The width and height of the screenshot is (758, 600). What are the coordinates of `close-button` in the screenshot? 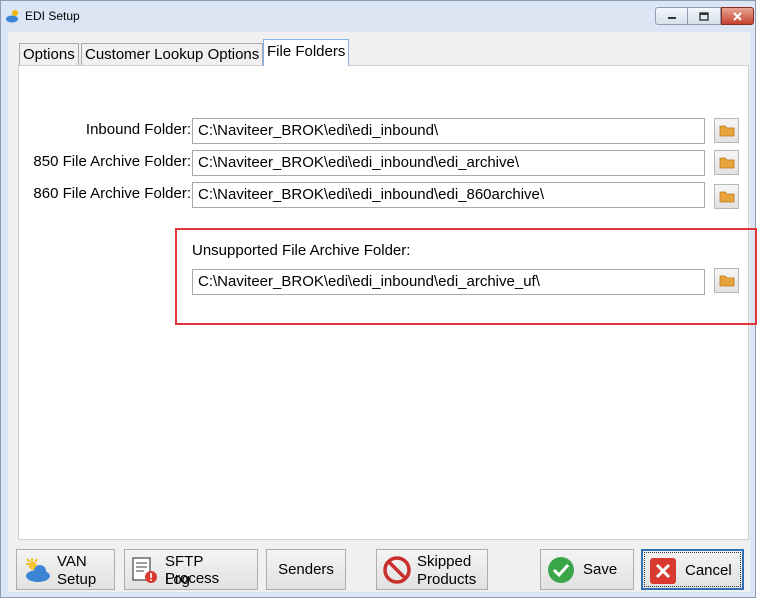 It's located at (737, 16).